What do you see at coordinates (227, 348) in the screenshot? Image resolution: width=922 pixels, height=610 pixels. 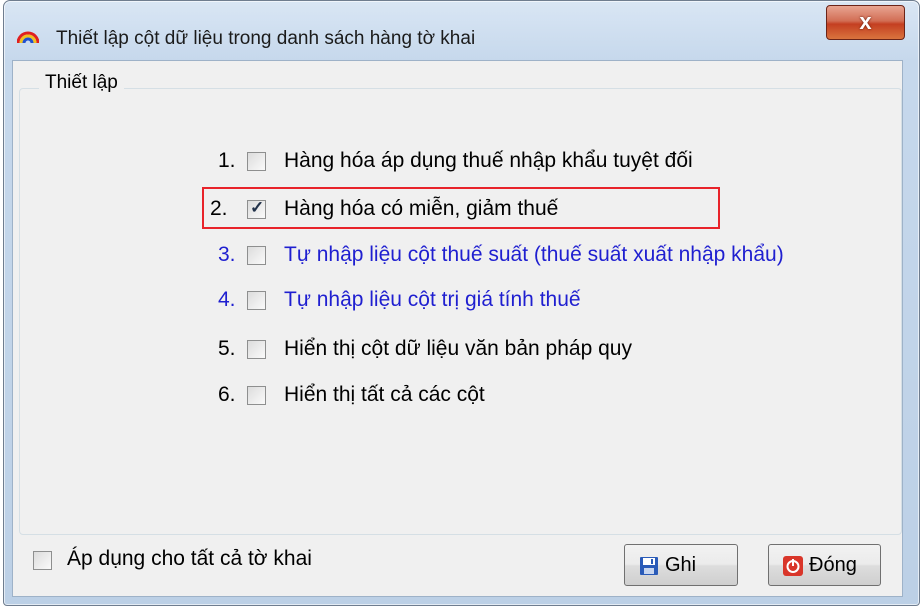 I see `option-5-number: 5.` at bounding box center [227, 348].